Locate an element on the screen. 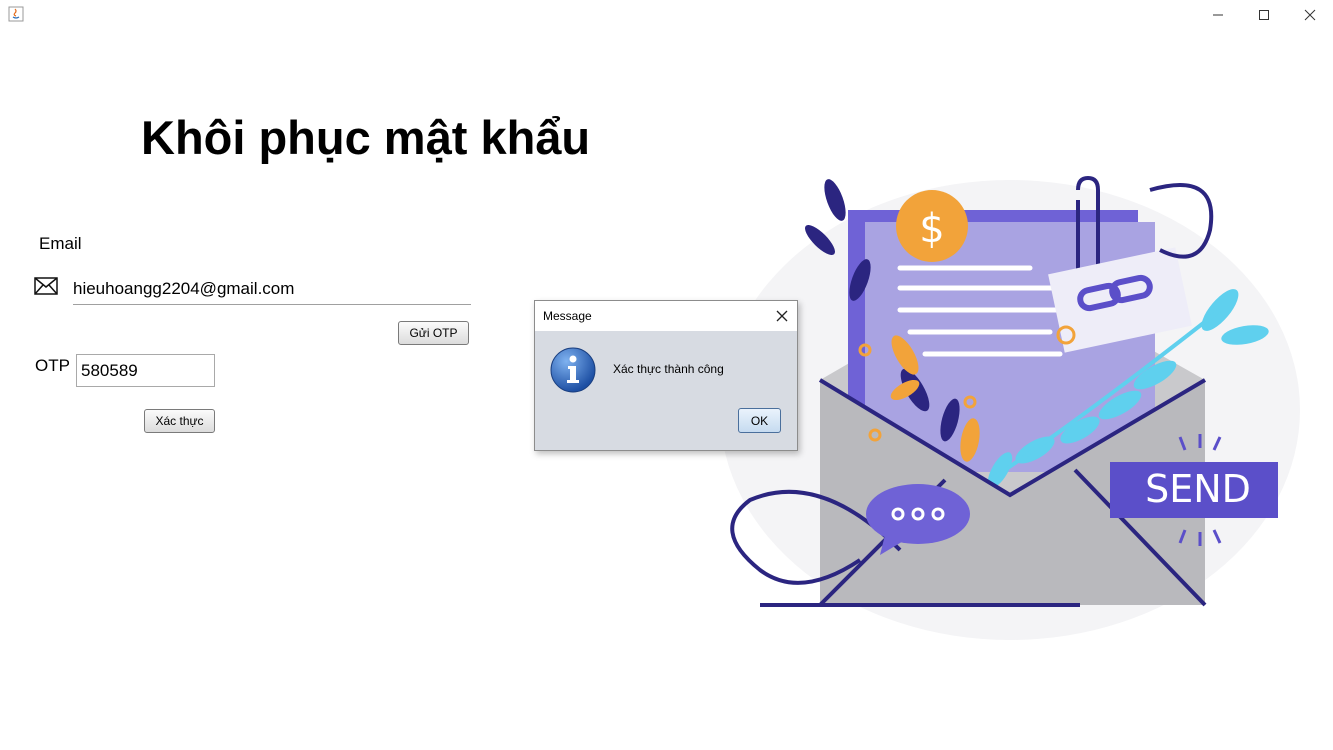 This screenshot has height=750, width=1333. close-button is located at coordinates (1310, 15).